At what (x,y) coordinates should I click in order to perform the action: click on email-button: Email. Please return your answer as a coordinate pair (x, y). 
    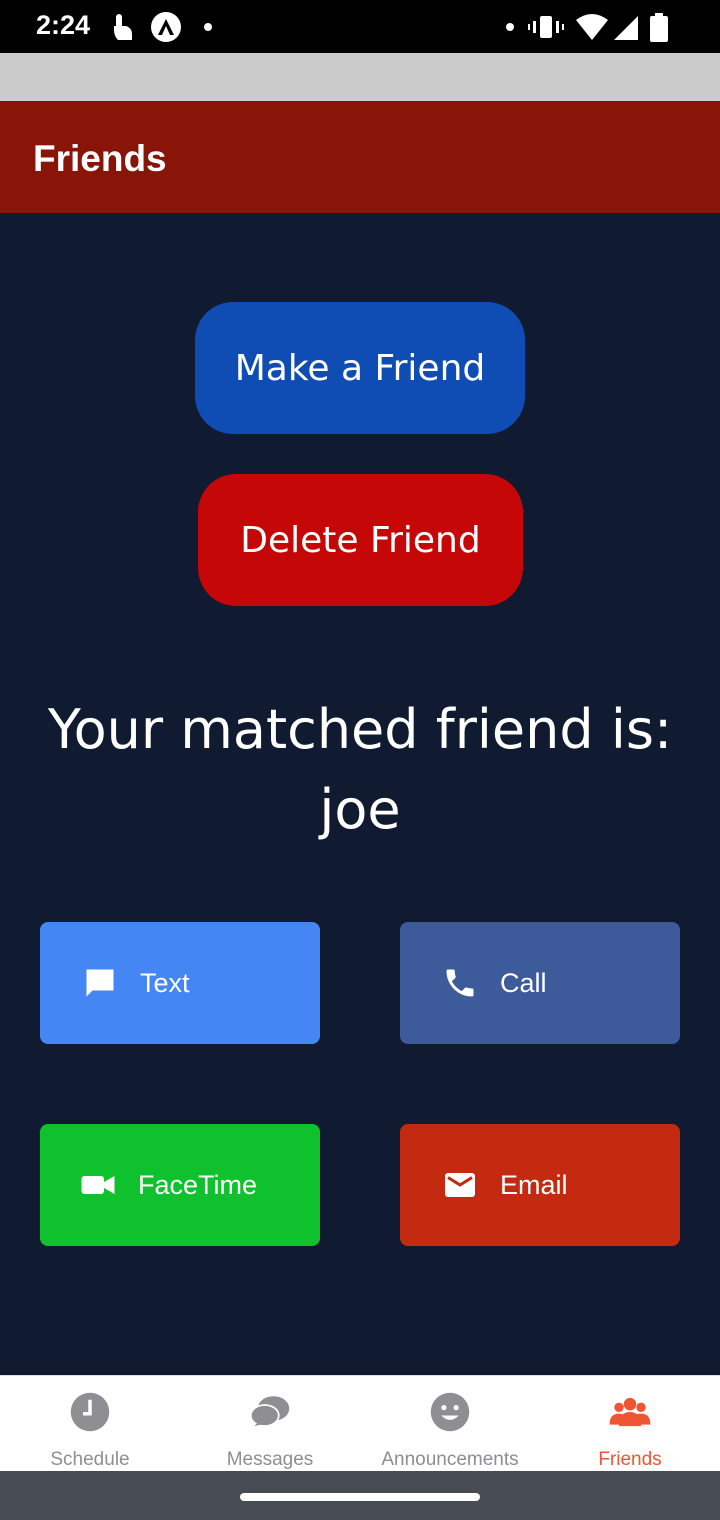
    Looking at the image, I should click on (540, 1185).